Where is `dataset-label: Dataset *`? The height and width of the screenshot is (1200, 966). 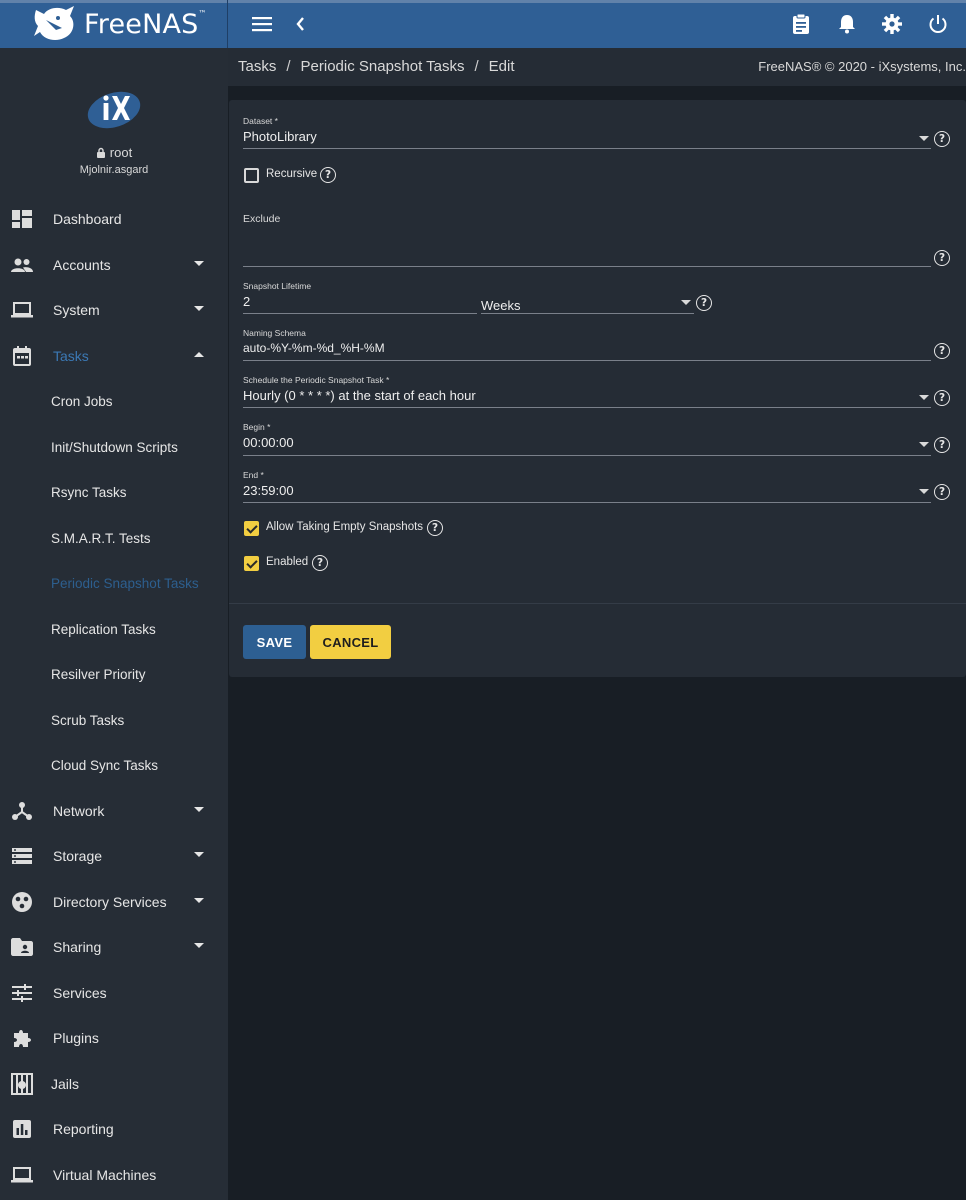
dataset-label: Dataset * is located at coordinates (260, 121).